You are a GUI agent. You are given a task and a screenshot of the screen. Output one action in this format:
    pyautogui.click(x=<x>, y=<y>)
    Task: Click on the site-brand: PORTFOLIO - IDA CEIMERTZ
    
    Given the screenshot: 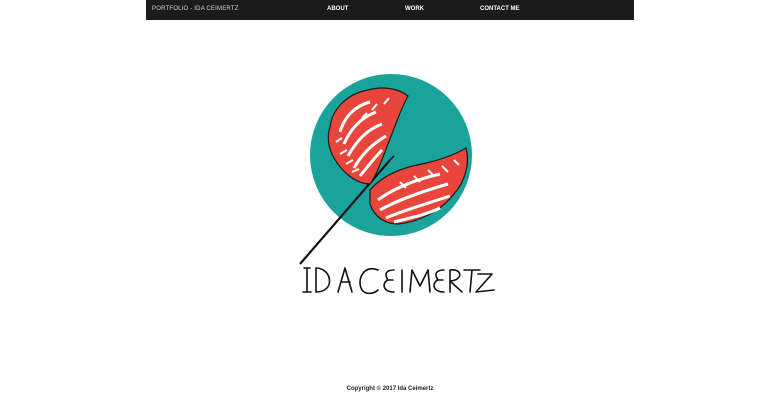 What is the action you would take?
    pyautogui.click(x=195, y=9)
    